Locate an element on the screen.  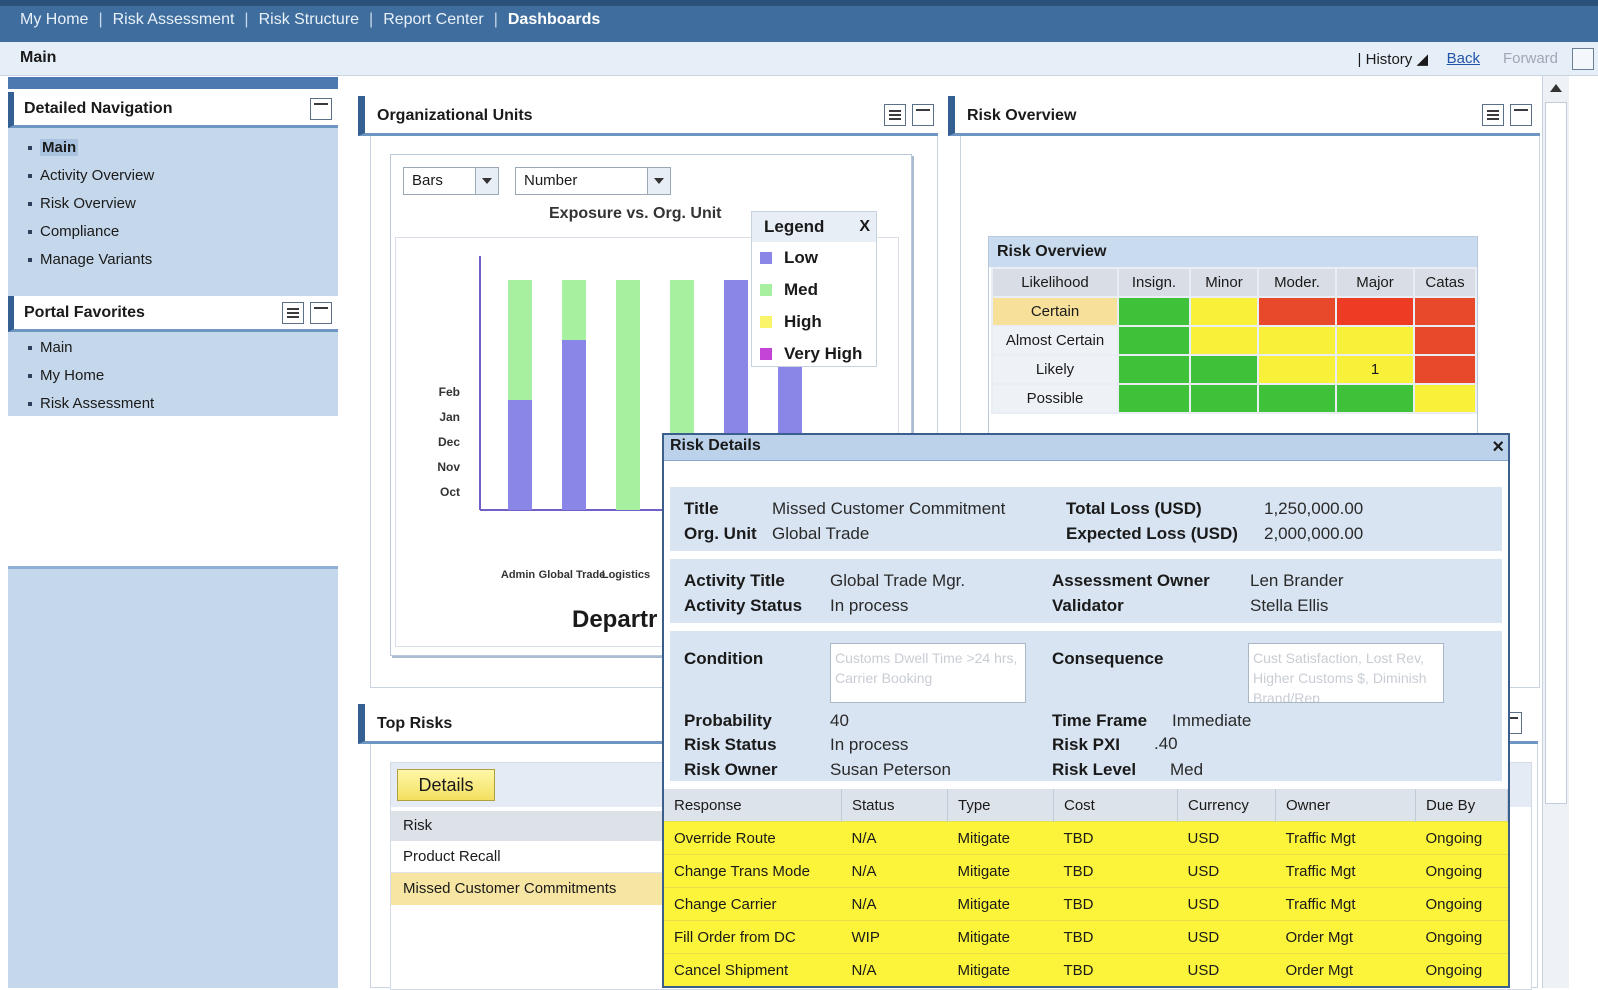
top-risk-row: Product Recall is located at coordinates (541, 857).